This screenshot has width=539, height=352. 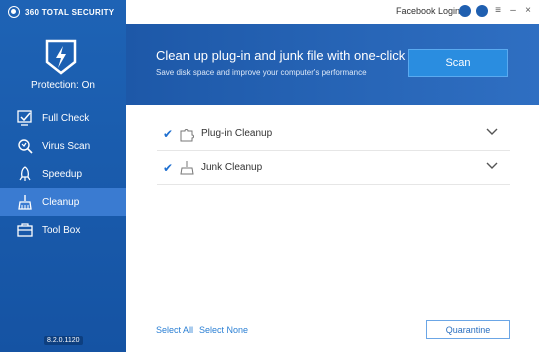 I want to click on sidebar-item-full-check: Full Check, so click(x=63, y=118).